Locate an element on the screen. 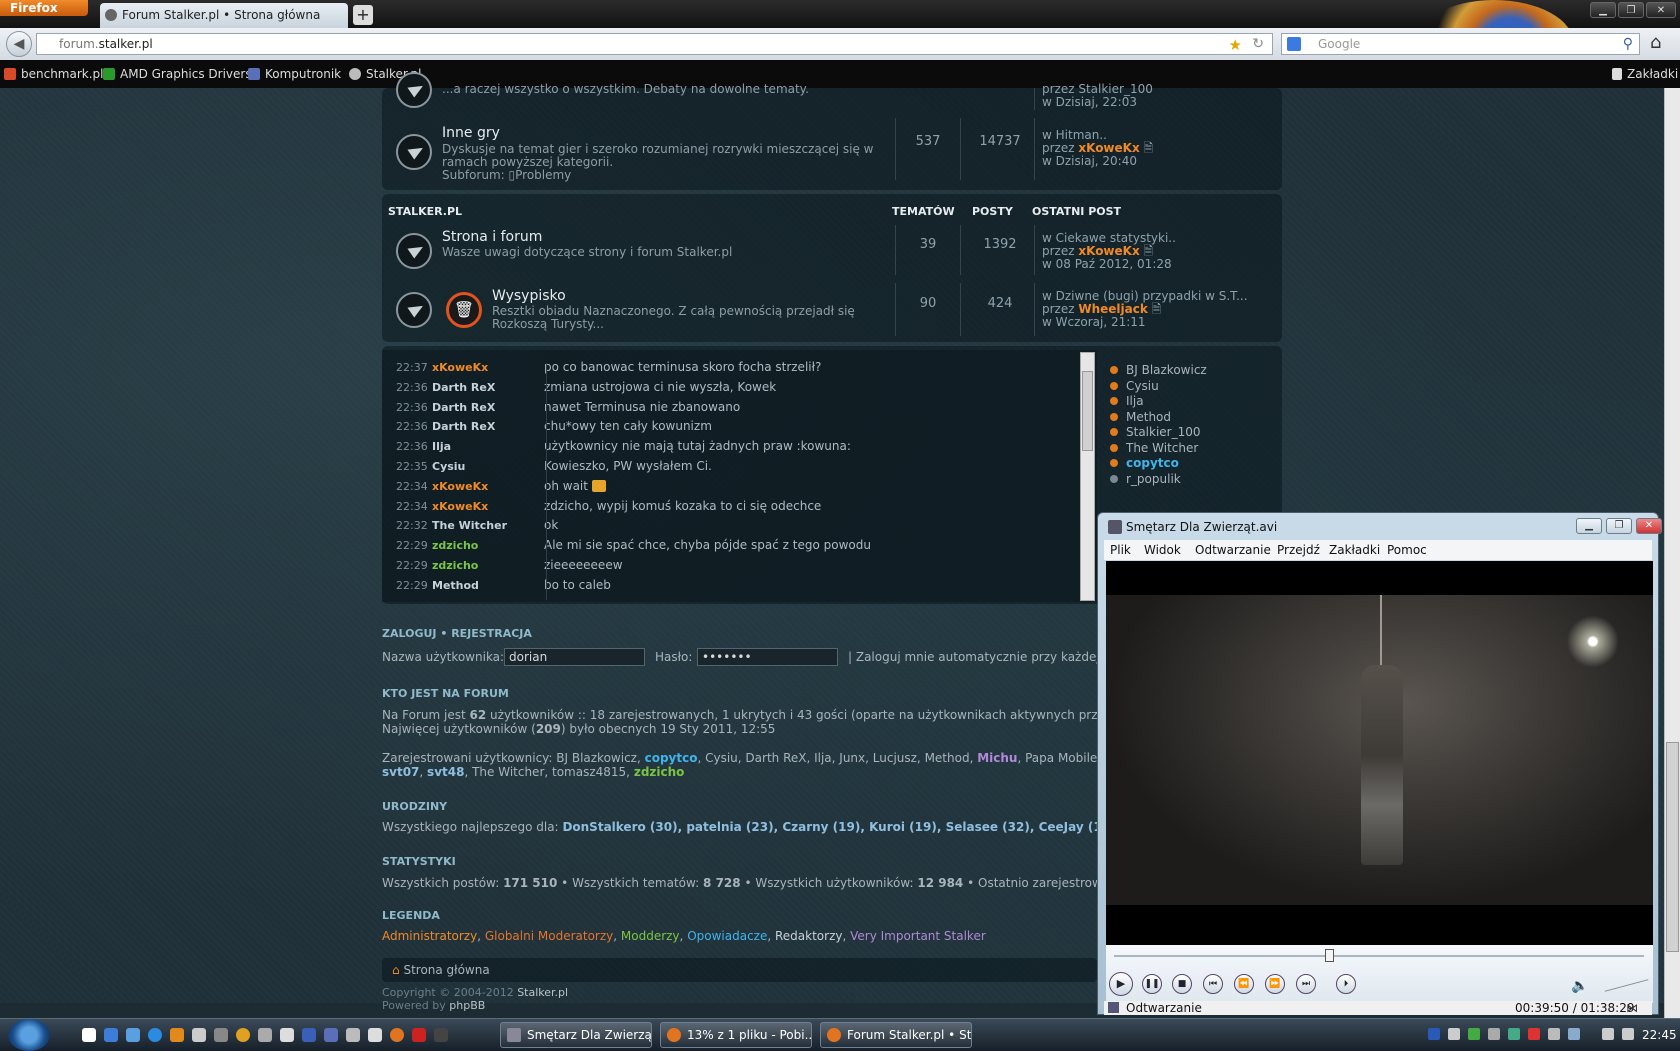 Image resolution: width=1680 pixels, height=1051 pixels. volume-icon: 🔈 is located at coordinates (1579, 986).